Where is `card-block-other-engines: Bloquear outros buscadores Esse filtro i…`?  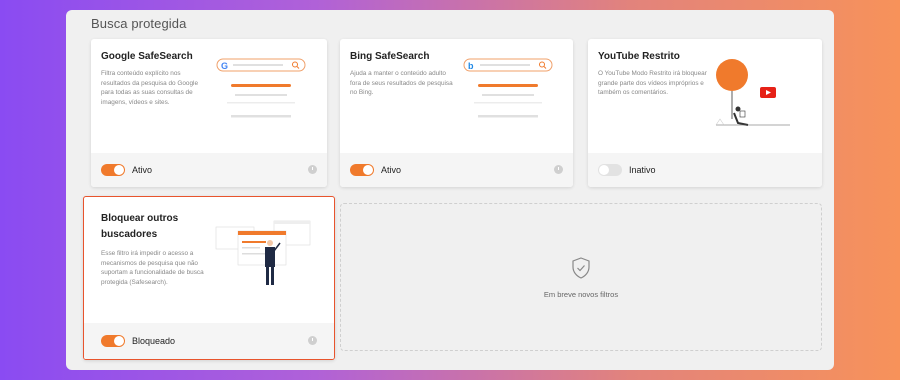 card-block-other-engines: Bloquear outros buscadores Esse filtro i… is located at coordinates (209, 278).